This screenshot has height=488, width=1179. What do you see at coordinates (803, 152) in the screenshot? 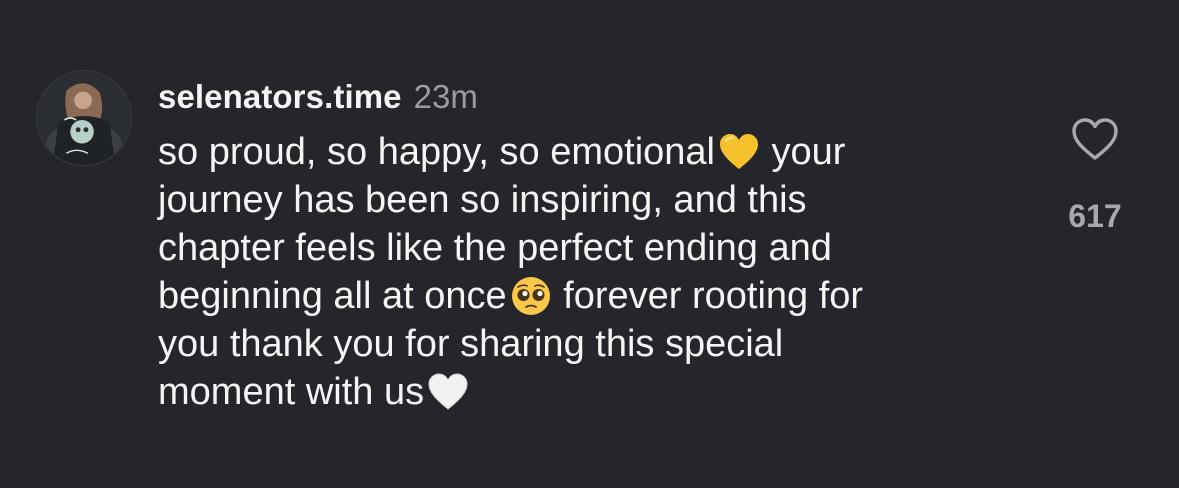
I see `comment-line-text: your` at bounding box center [803, 152].